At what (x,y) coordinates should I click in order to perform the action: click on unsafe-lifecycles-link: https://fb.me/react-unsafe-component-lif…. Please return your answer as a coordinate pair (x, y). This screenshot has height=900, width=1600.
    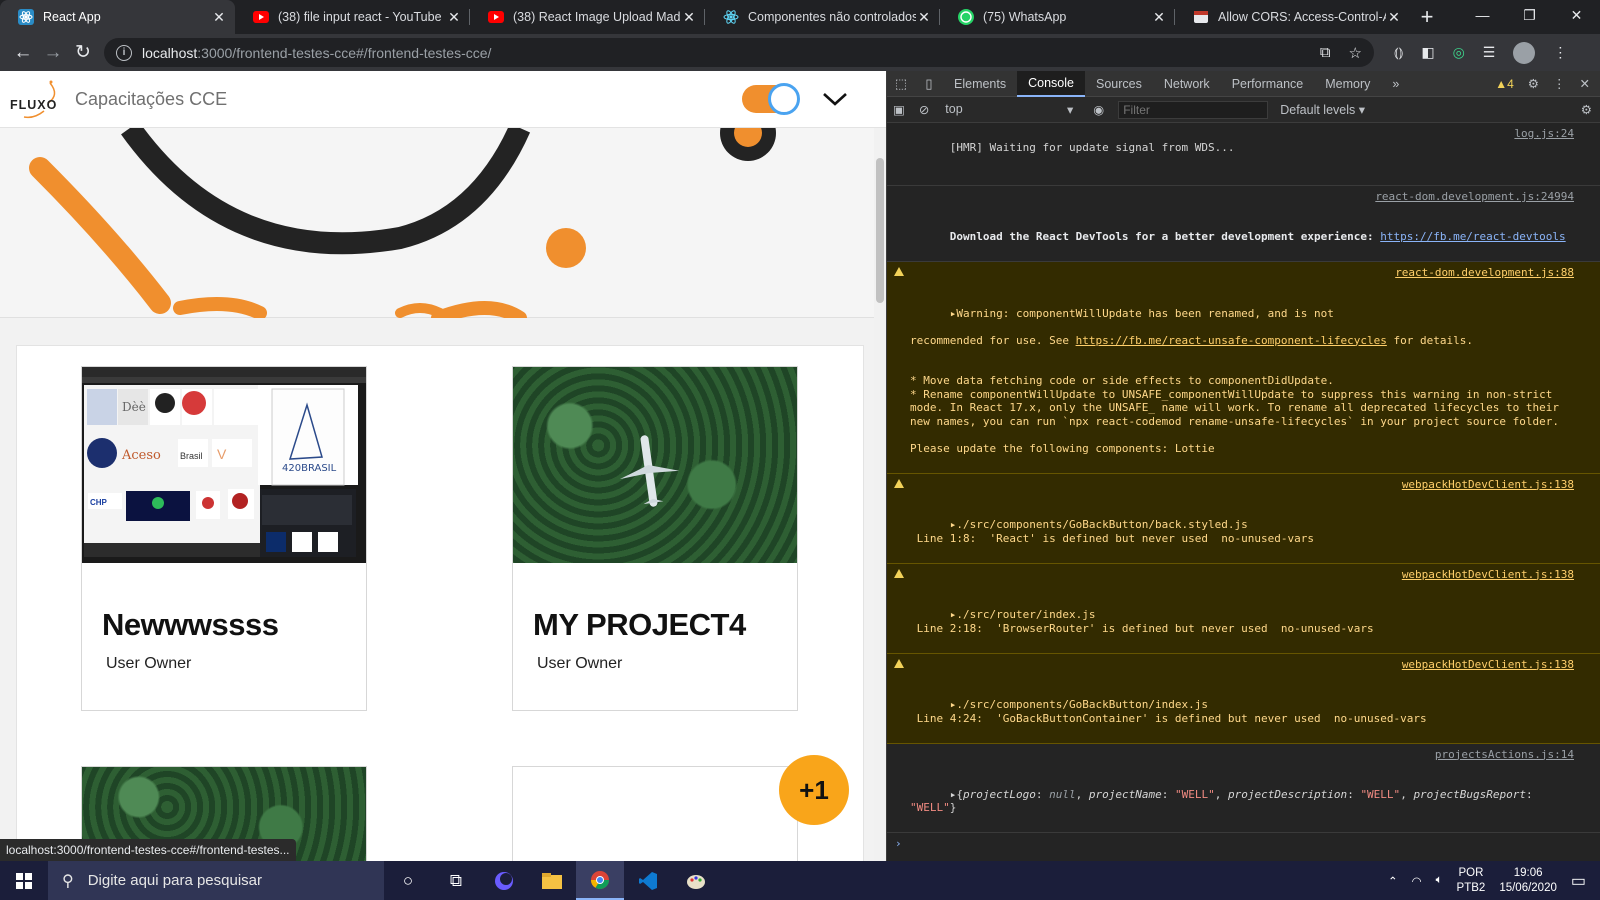
    Looking at the image, I should click on (1231, 340).